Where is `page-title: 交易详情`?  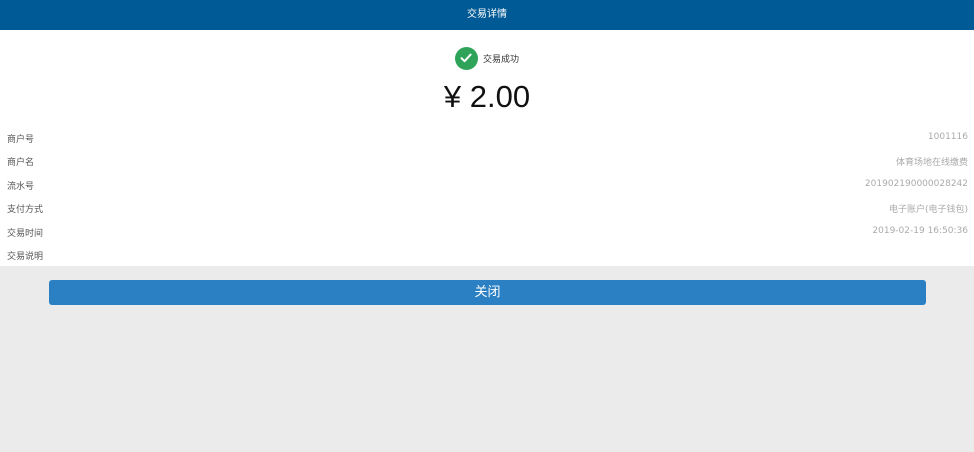
page-title: 交易详情 is located at coordinates (487, 14).